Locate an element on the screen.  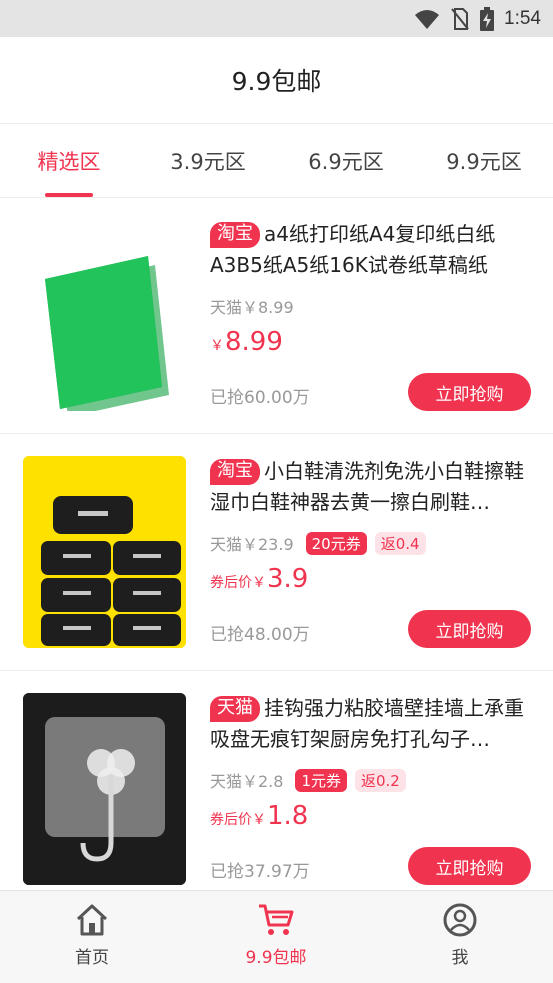
category-tabs: 精选区 3.9元区 6.9元区 9.9元区 is located at coordinates (276, 161).